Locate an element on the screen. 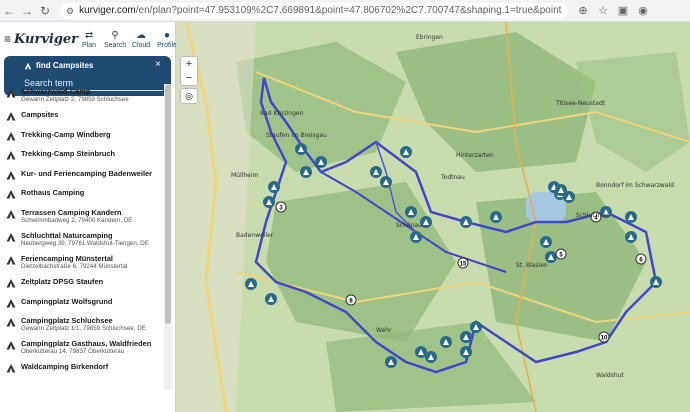 The height and width of the screenshot is (412, 690). result-name: Trekking-Camp Windberg is located at coordinates (66, 134).